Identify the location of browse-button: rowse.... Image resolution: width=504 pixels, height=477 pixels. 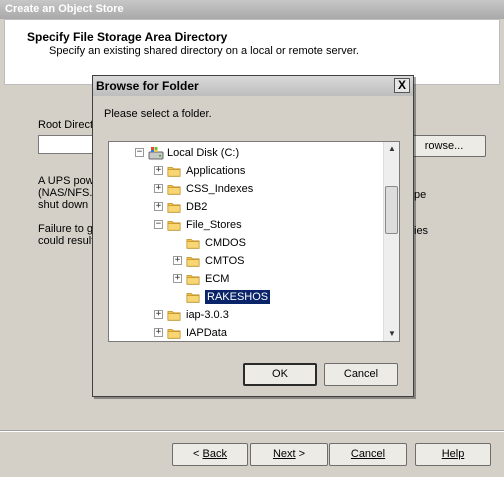
(444, 146).